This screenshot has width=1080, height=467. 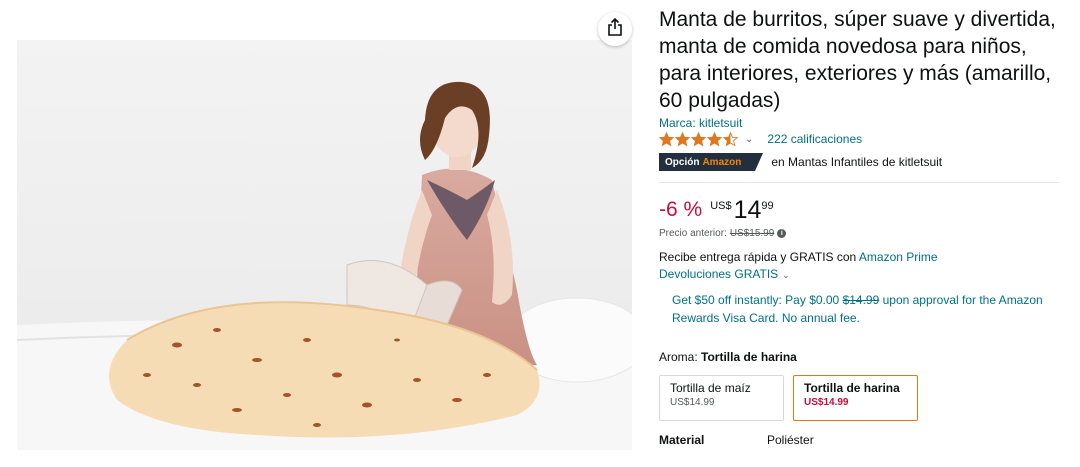 I want to click on aroma-selected-value: Tortilla de harina, so click(x=749, y=357).